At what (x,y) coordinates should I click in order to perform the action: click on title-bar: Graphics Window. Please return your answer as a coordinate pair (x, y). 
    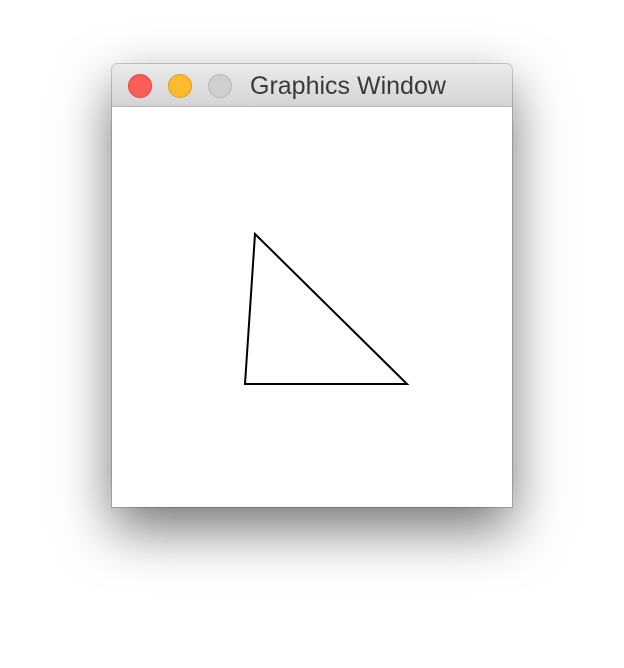
    Looking at the image, I should click on (312, 85).